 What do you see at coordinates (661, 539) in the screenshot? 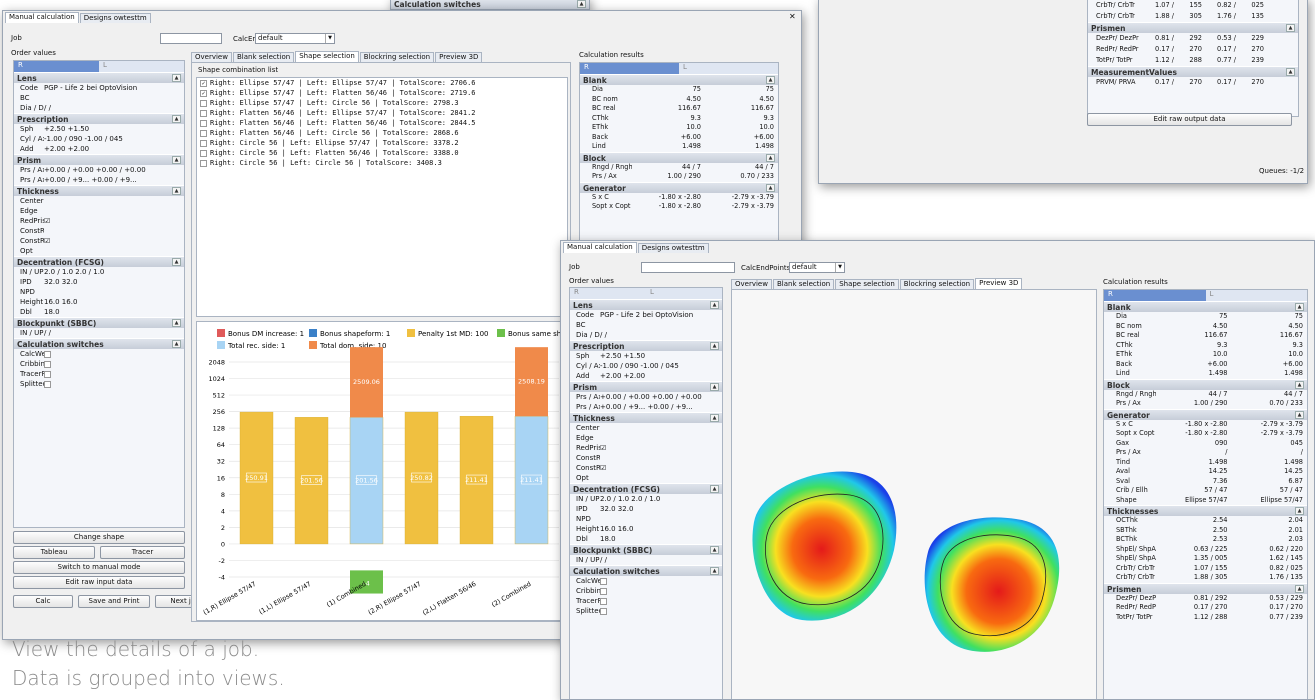
I see `row-value: 18.0` at bounding box center [661, 539].